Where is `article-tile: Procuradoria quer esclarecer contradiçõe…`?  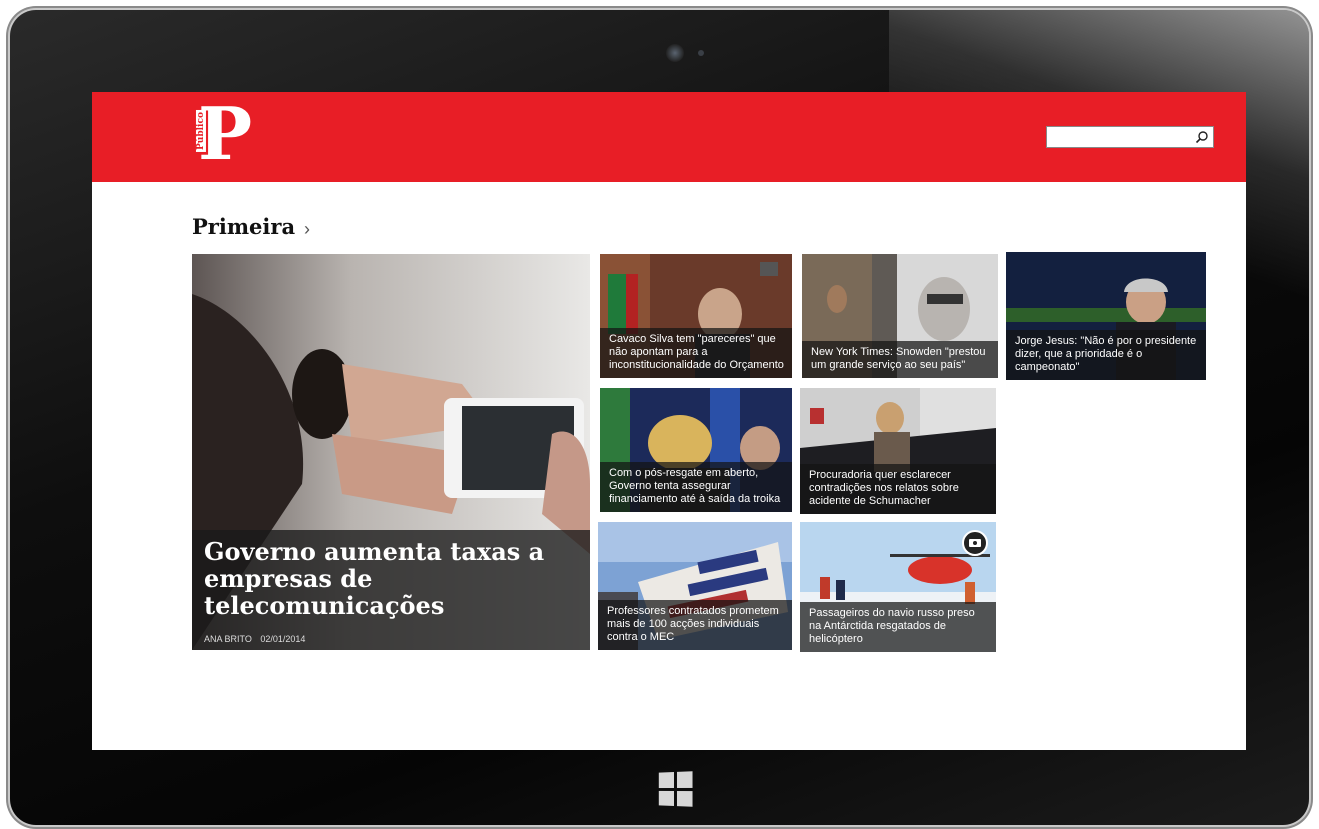
article-tile: Procuradoria quer esclarecer contradiçõe… is located at coordinates (898, 451).